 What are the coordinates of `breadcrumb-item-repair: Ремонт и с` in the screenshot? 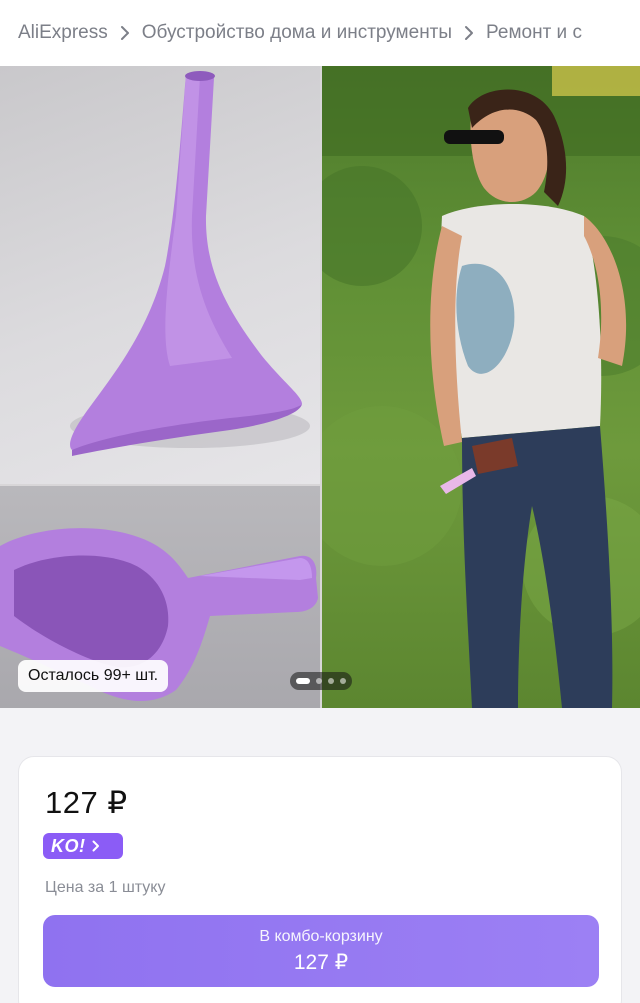 It's located at (534, 33).